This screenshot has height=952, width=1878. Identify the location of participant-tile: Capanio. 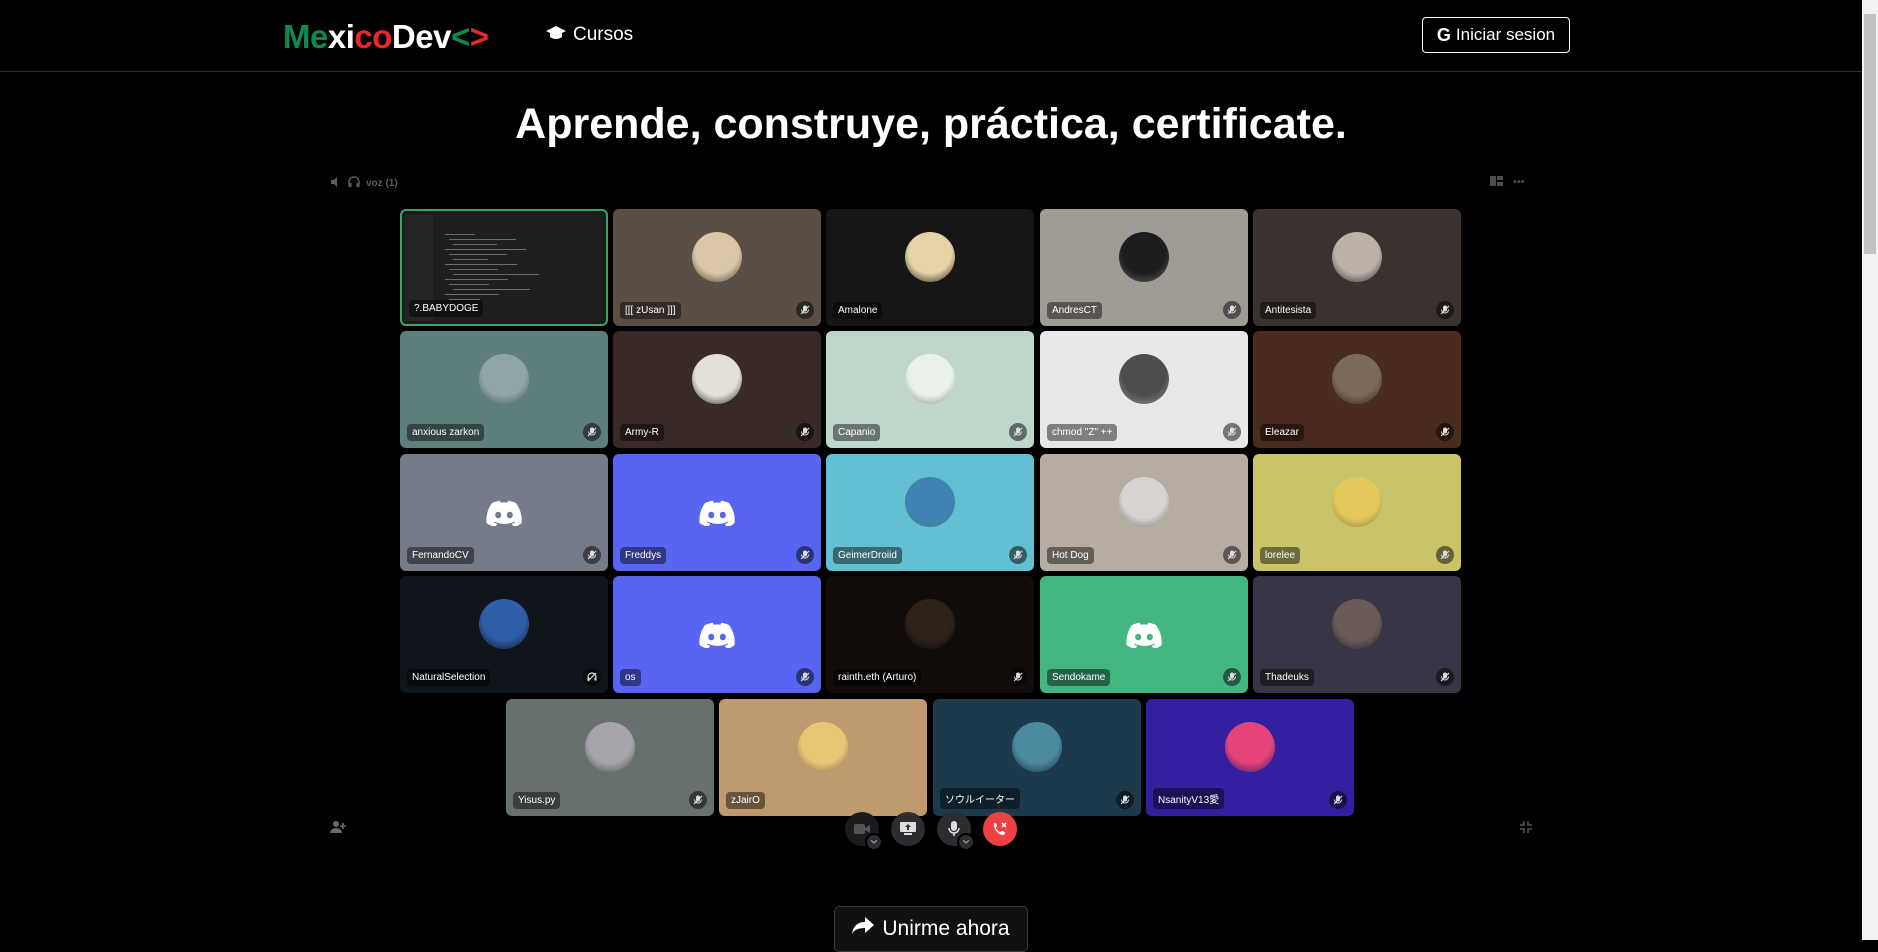
(930, 389).